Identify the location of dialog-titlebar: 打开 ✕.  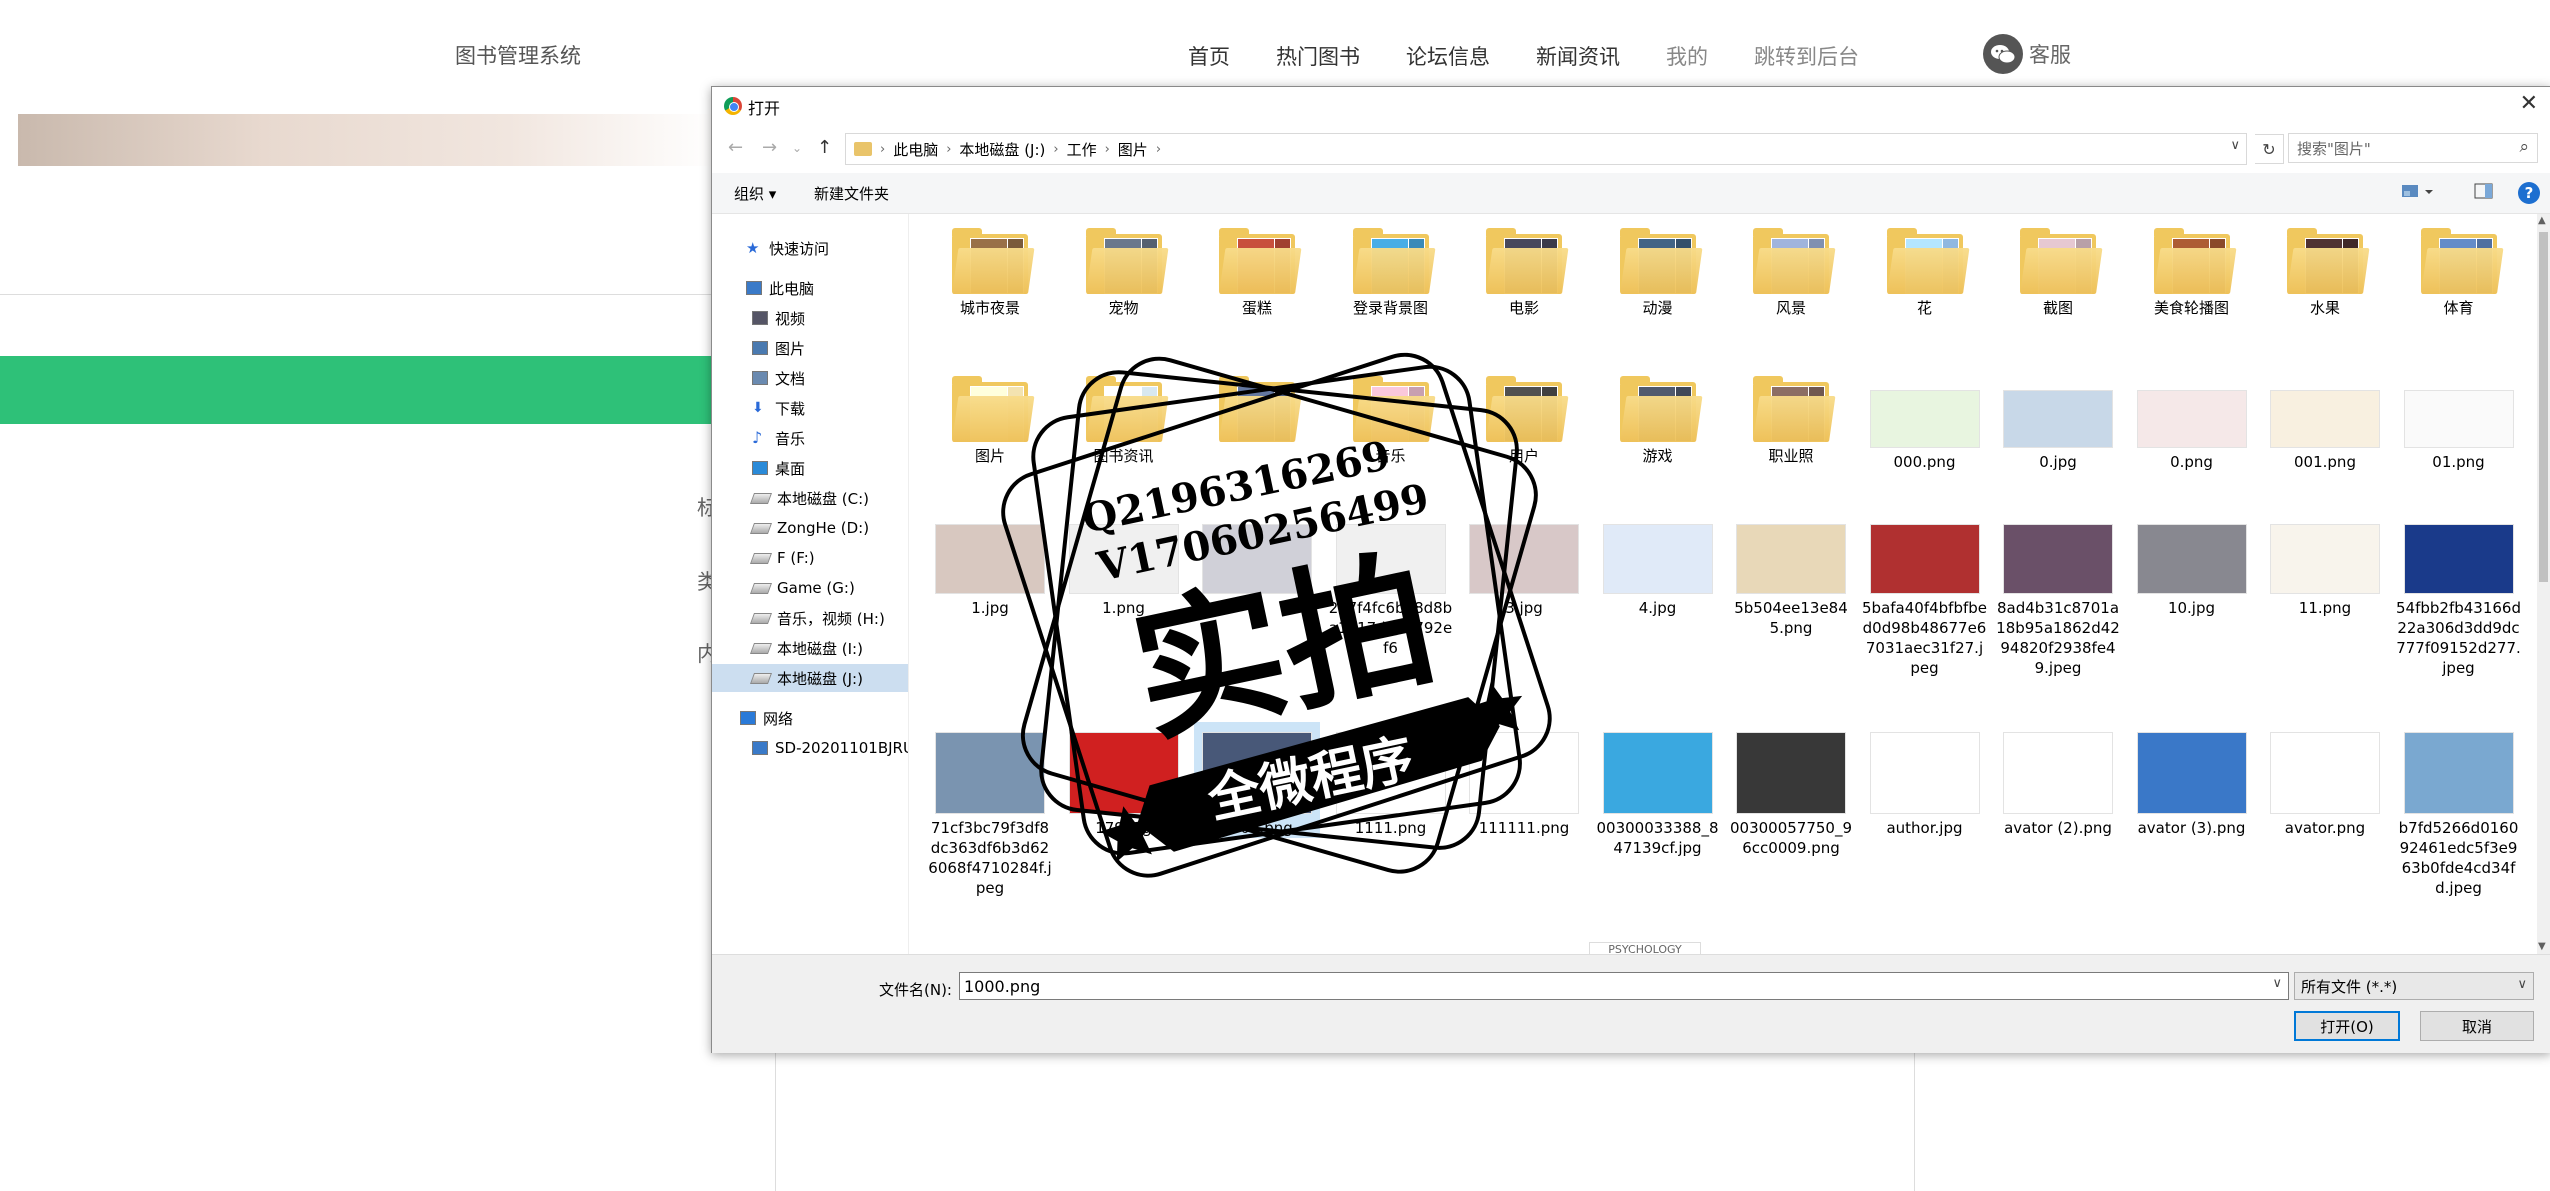
(1631, 106).